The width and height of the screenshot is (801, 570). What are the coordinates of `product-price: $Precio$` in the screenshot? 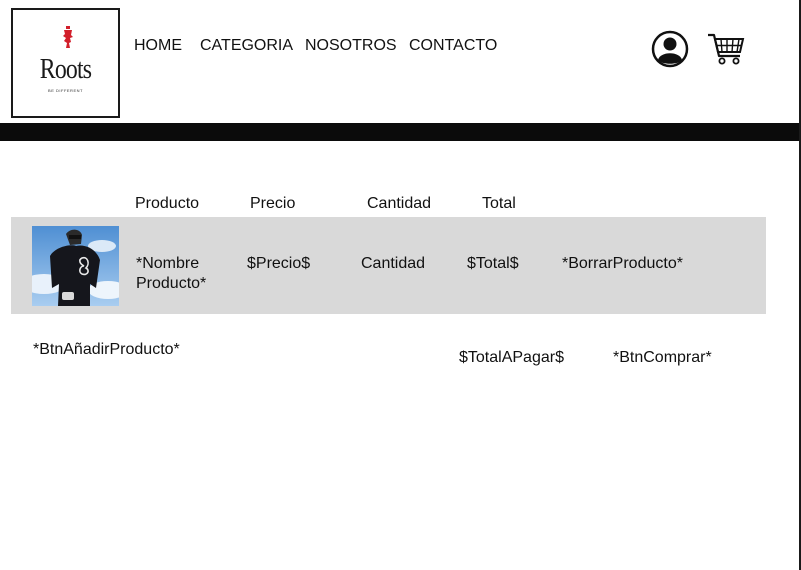 It's located at (279, 263).